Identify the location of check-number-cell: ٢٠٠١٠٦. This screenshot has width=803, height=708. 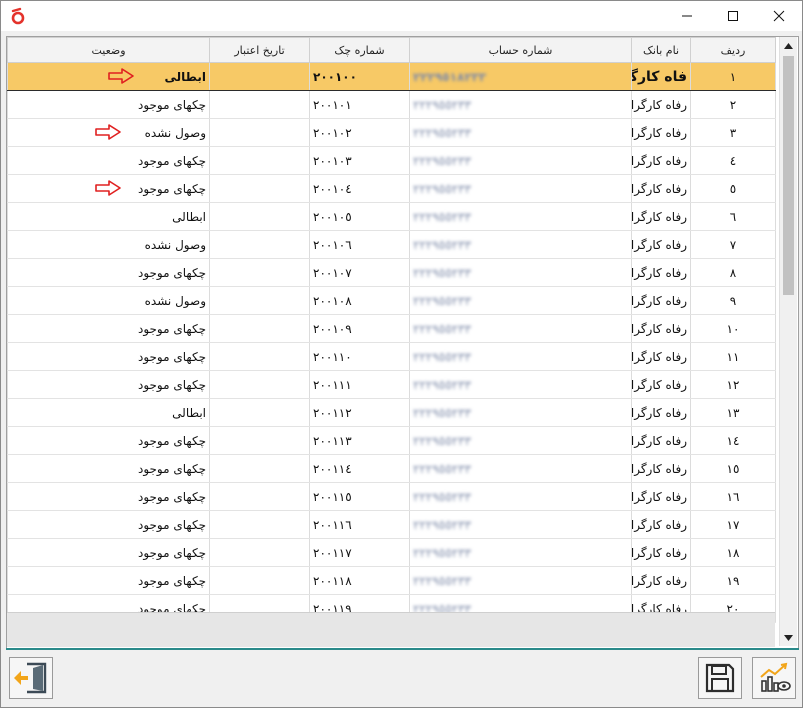
(359, 244).